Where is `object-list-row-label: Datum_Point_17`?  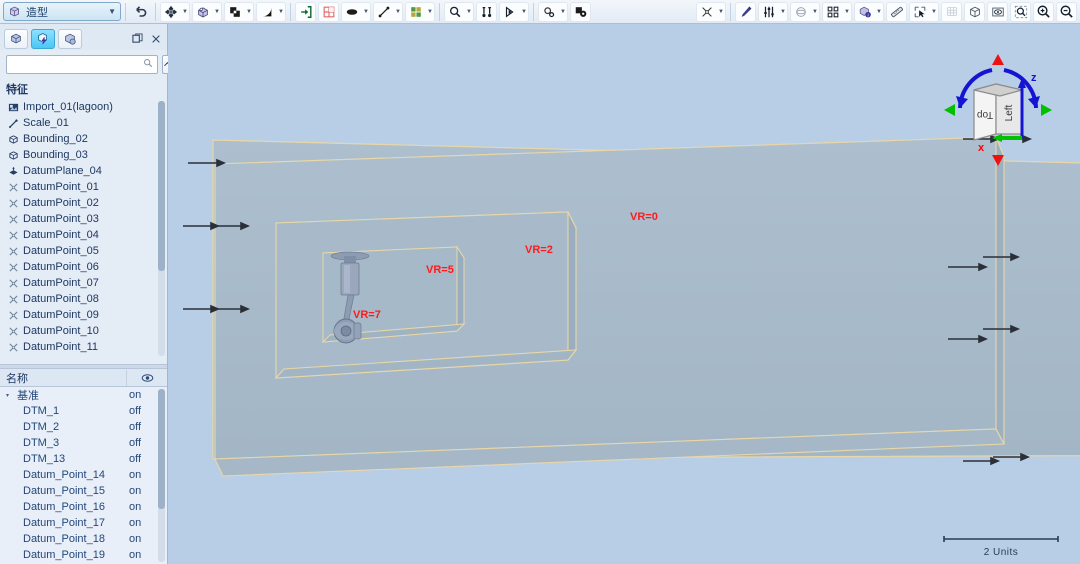
object-list-row-label: Datum_Point_17 is located at coordinates (64, 523).